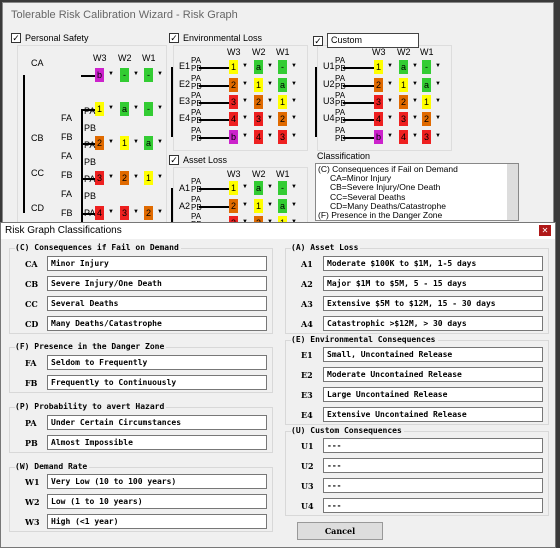 This screenshot has height=548, width=560. Describe the element at coordinates (433, 263) in the screenshot. I see `field-a1-input: Moderate $100K to $1M, 1-5 days` at that location.